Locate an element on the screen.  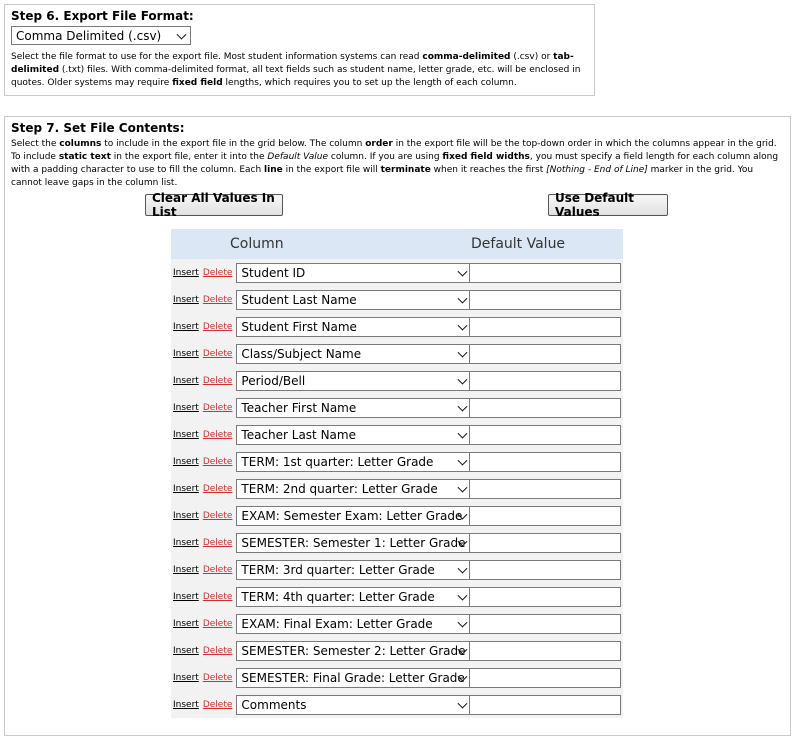
column-select: SEMESTER: Semester 2: Letter Grade is located at coordinates (354, 650).